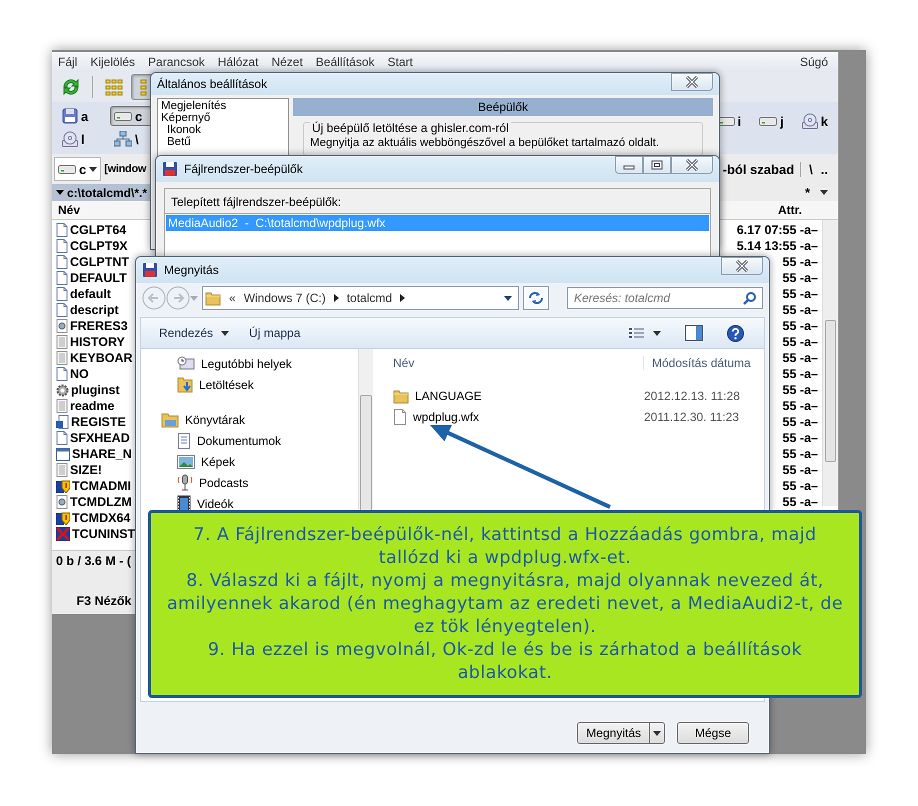 This screenshot has height=806, width=918. What do you see at coordinates (735, 333) in the screenshot?
I see `help-icon` at bounding box center [735, 333].